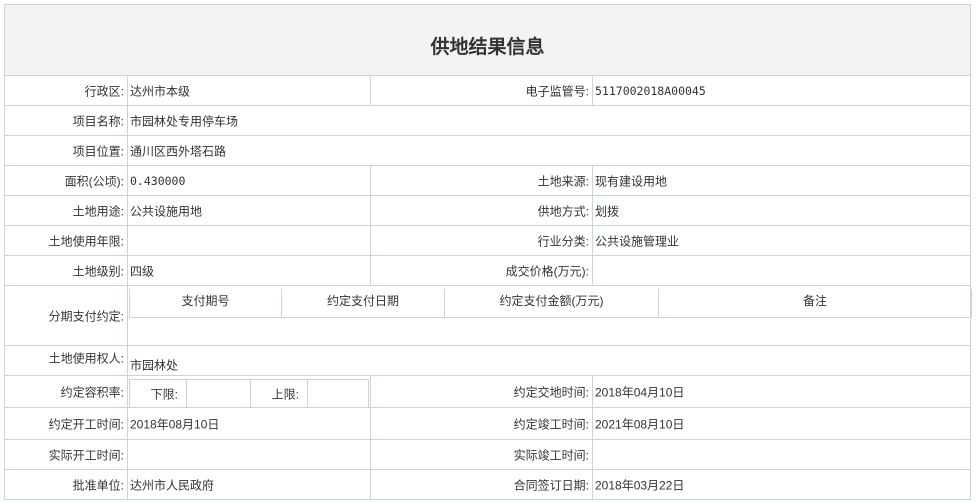 This screenshot has height=502, width=976. I want to click on supply-method-label: 供地方式:, so click(563, 211).